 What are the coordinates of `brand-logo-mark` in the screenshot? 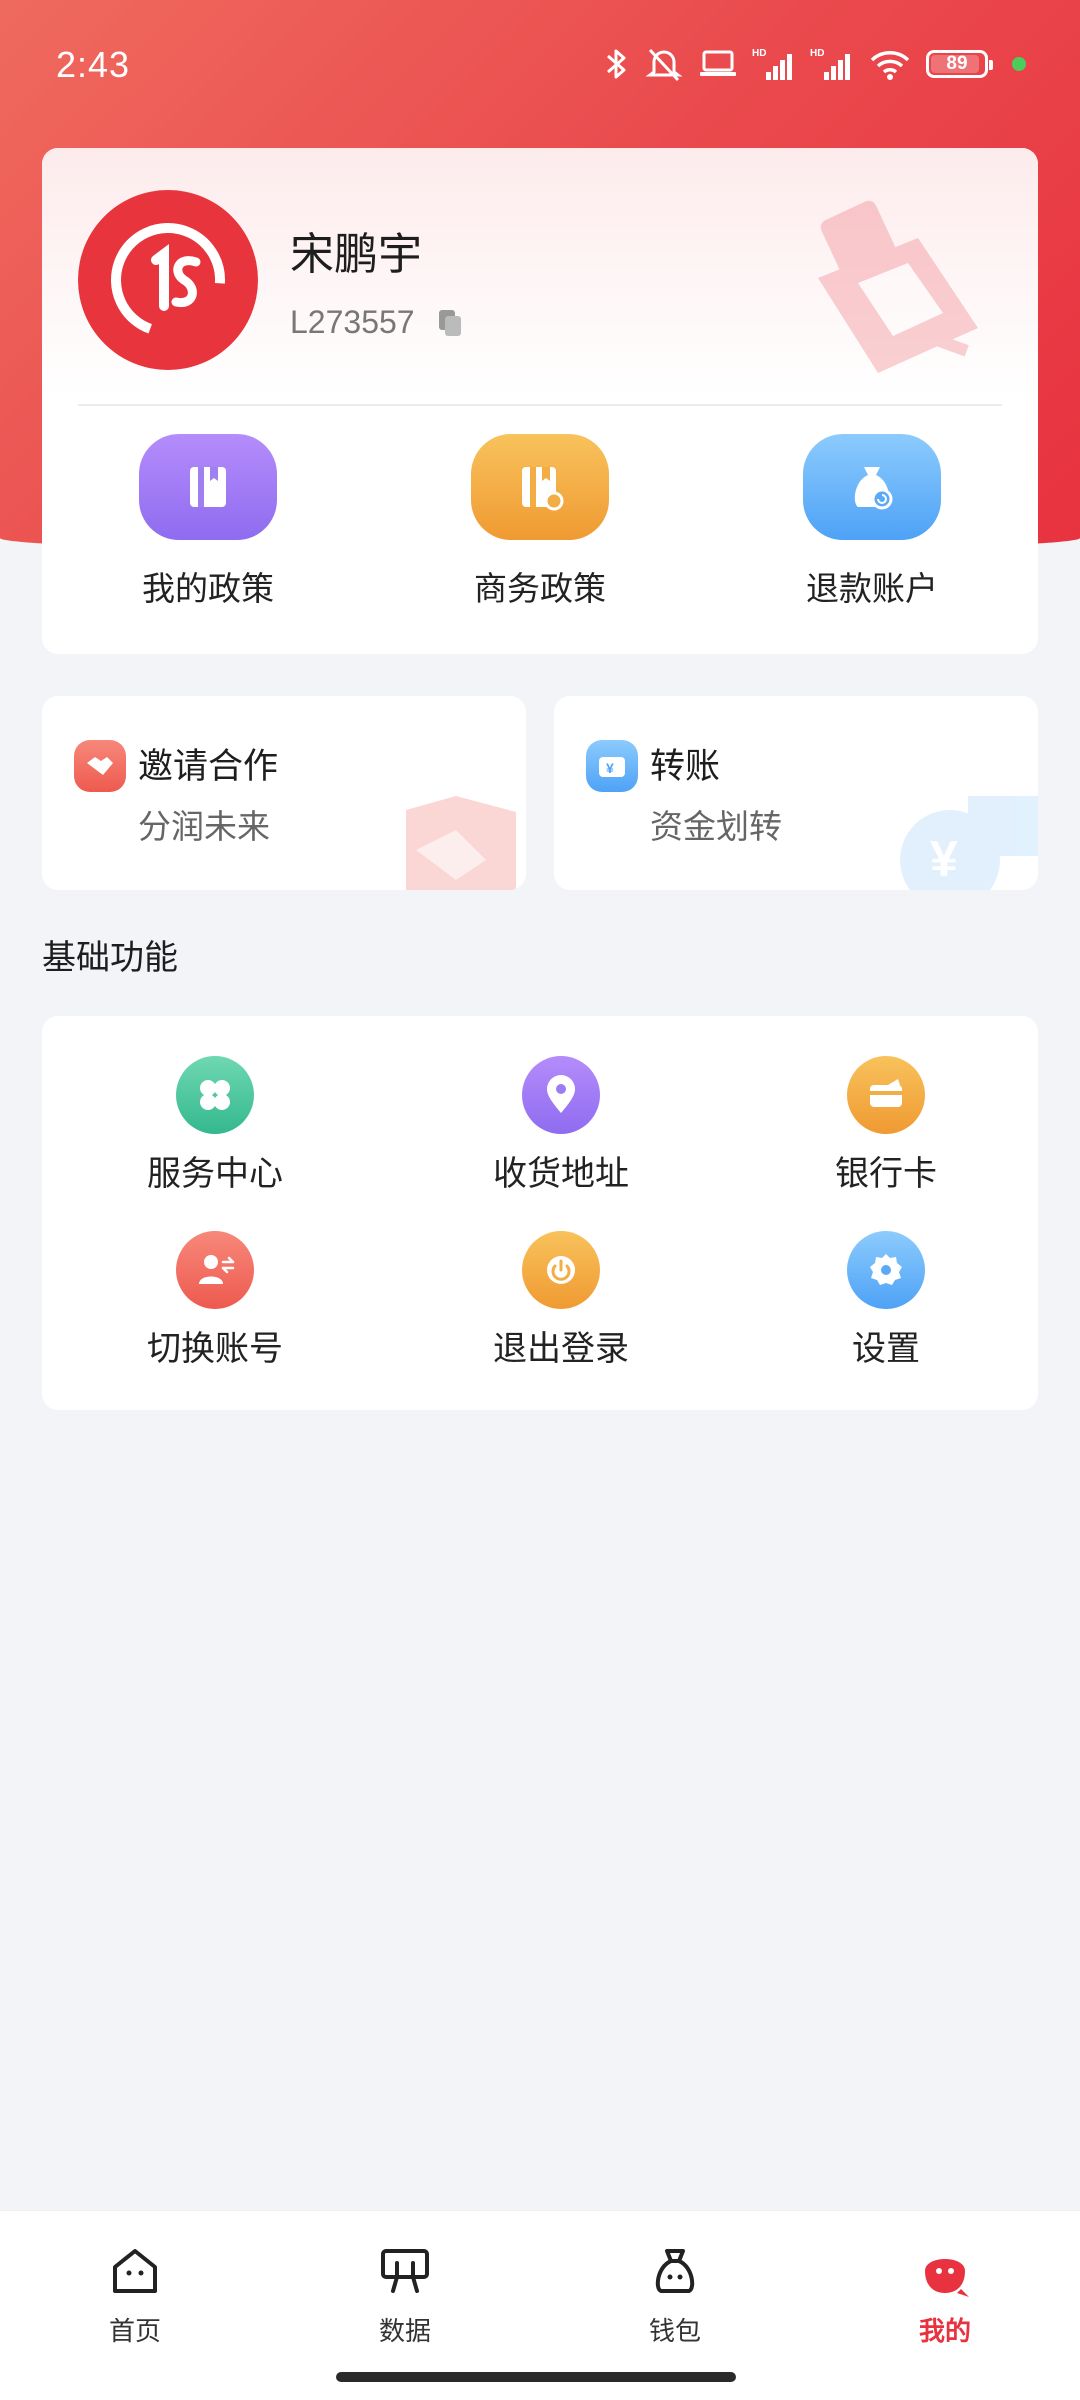 It's located at (168, 280).